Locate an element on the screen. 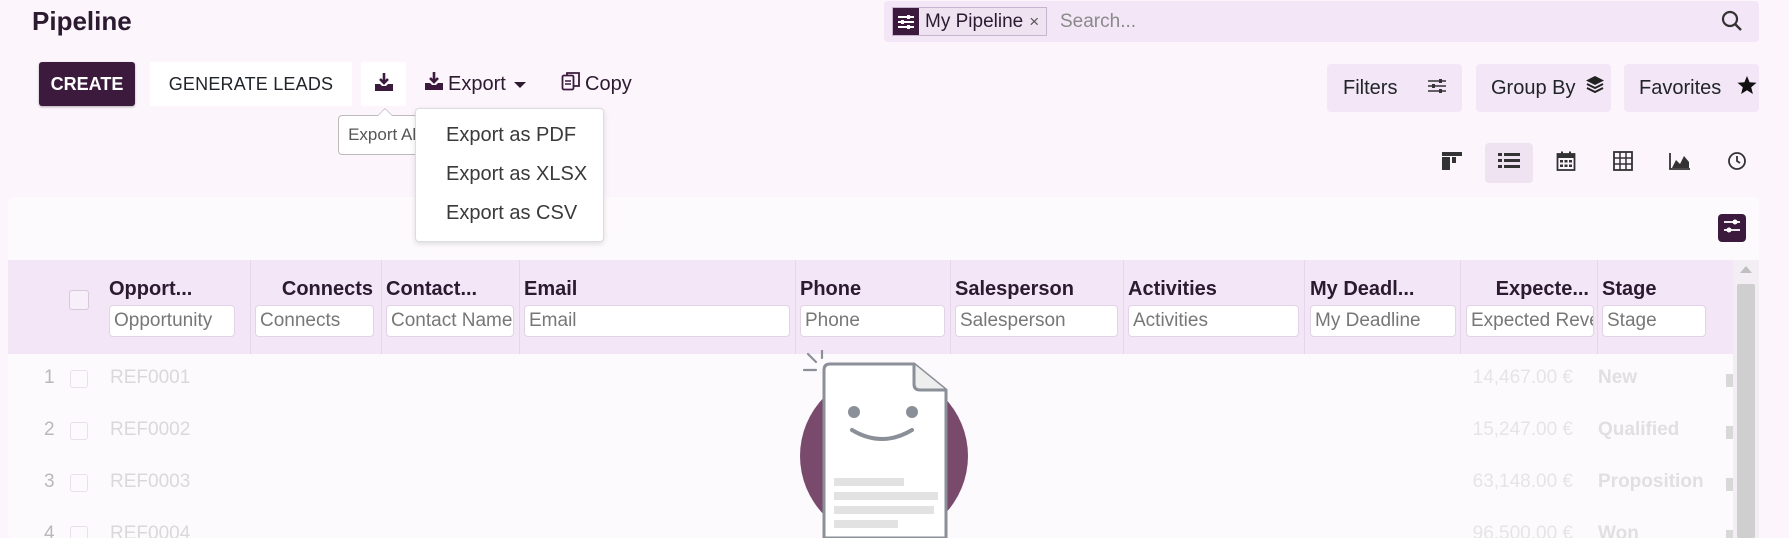  favorites-button: Favorites is located at coordinates (1691, 88).